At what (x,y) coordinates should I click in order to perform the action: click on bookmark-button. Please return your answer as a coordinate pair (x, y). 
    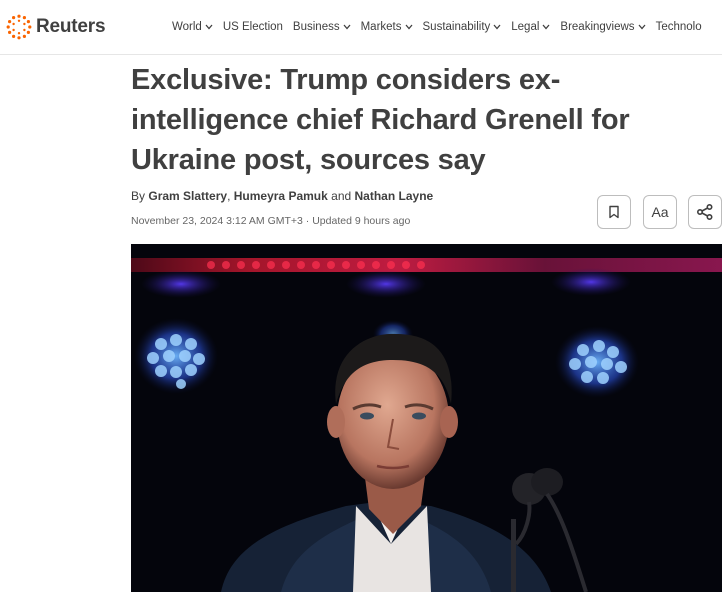
    Looking at the image, I should click on (614, 212).